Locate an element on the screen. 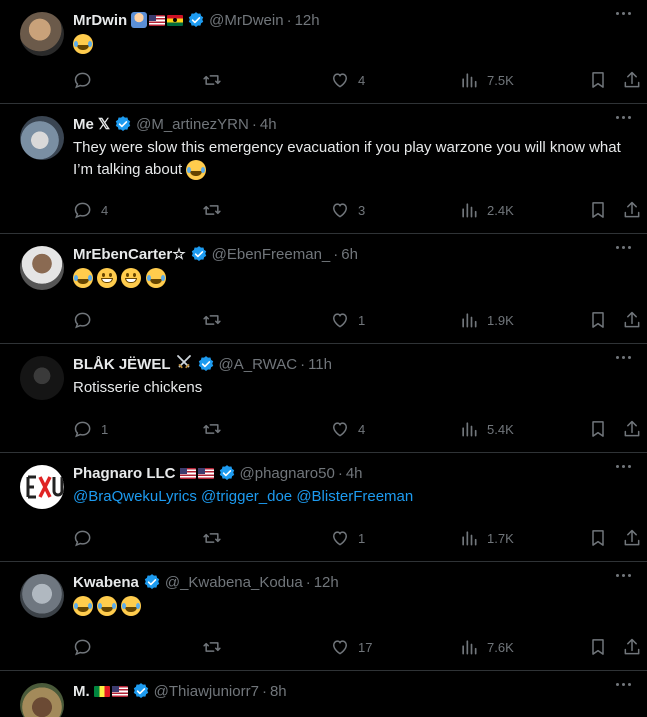 The image size is (647, 717). action-bar: 1 1.9K is located at coordinates (323, 320).